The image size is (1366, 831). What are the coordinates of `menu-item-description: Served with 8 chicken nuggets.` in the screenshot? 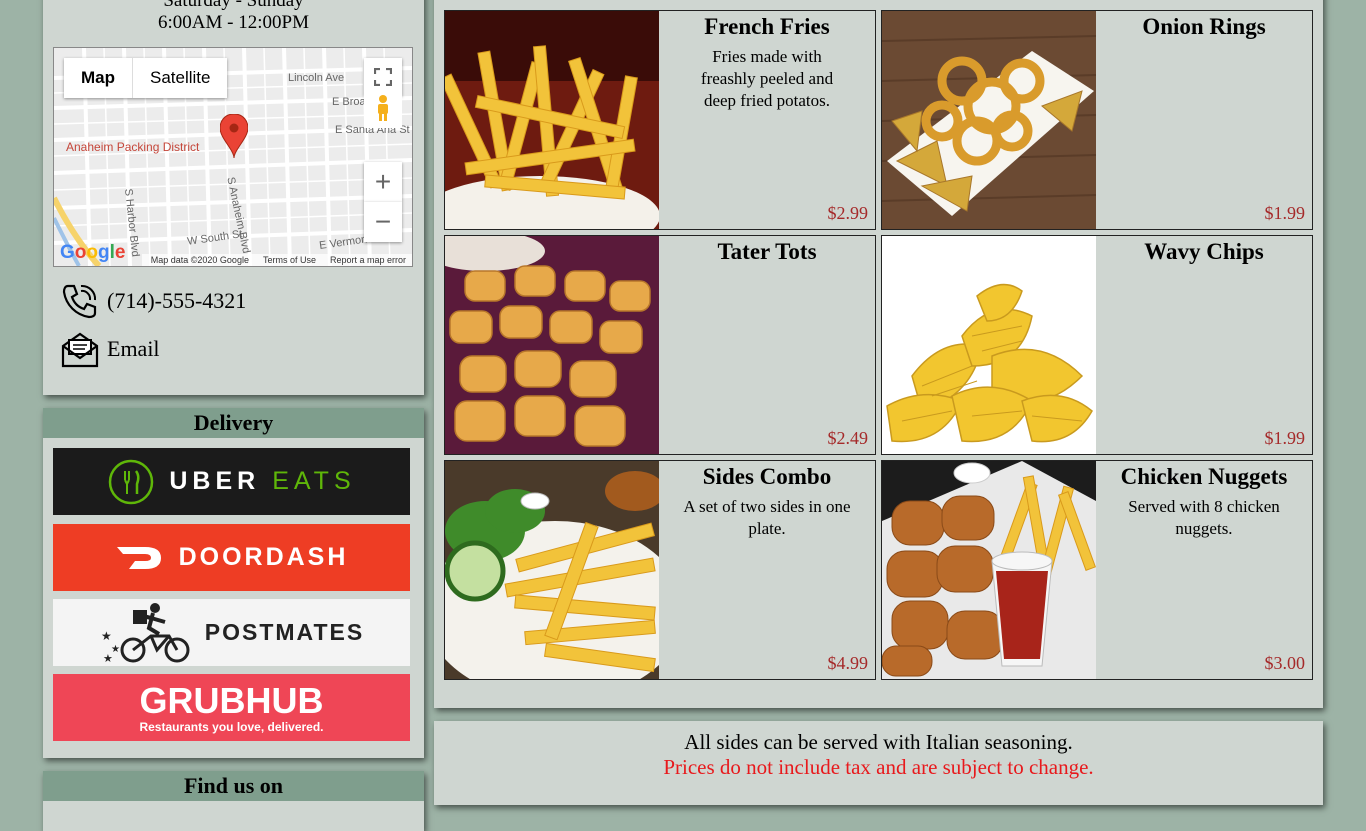 It's located at (1204, 517).